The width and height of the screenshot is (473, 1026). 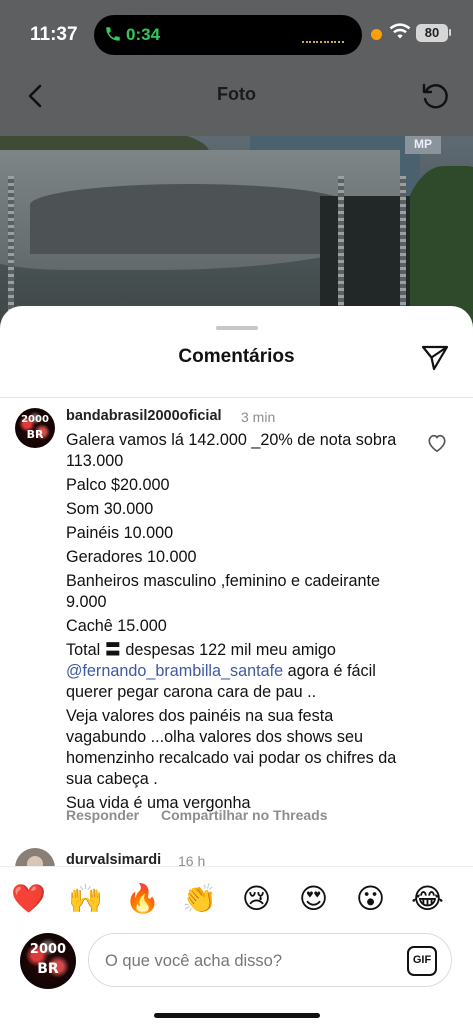 I want to click on reaction-crying: 😢, so click(x=256, y=899).